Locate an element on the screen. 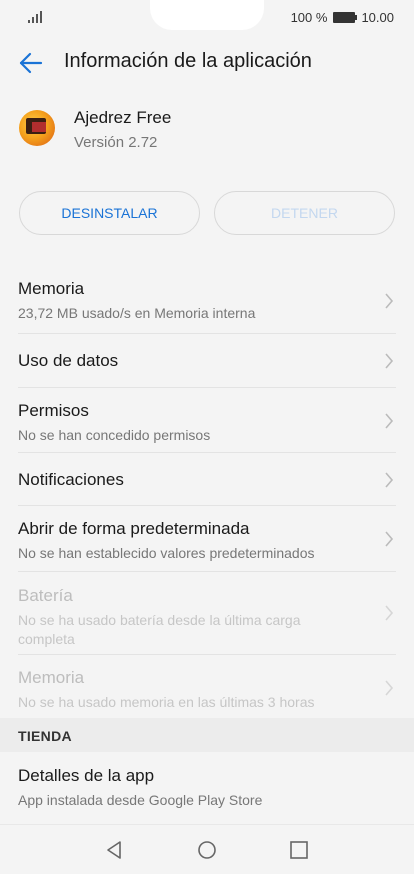  signal-icon is located at coordinates (35, 17).